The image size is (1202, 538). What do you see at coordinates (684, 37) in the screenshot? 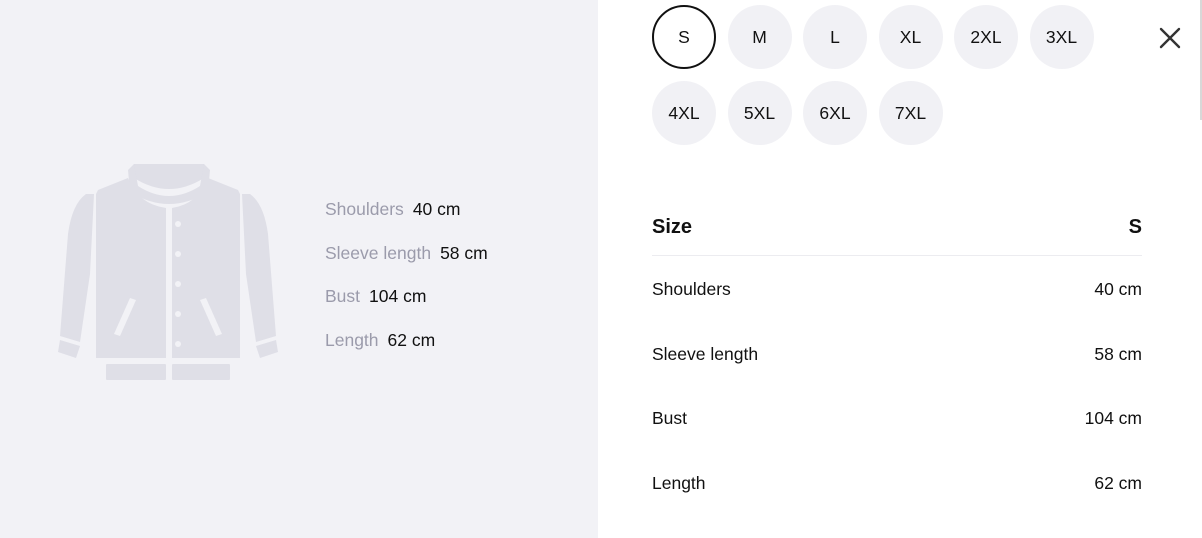
I see `size-option-s: S` at bounding box center [684, 37].